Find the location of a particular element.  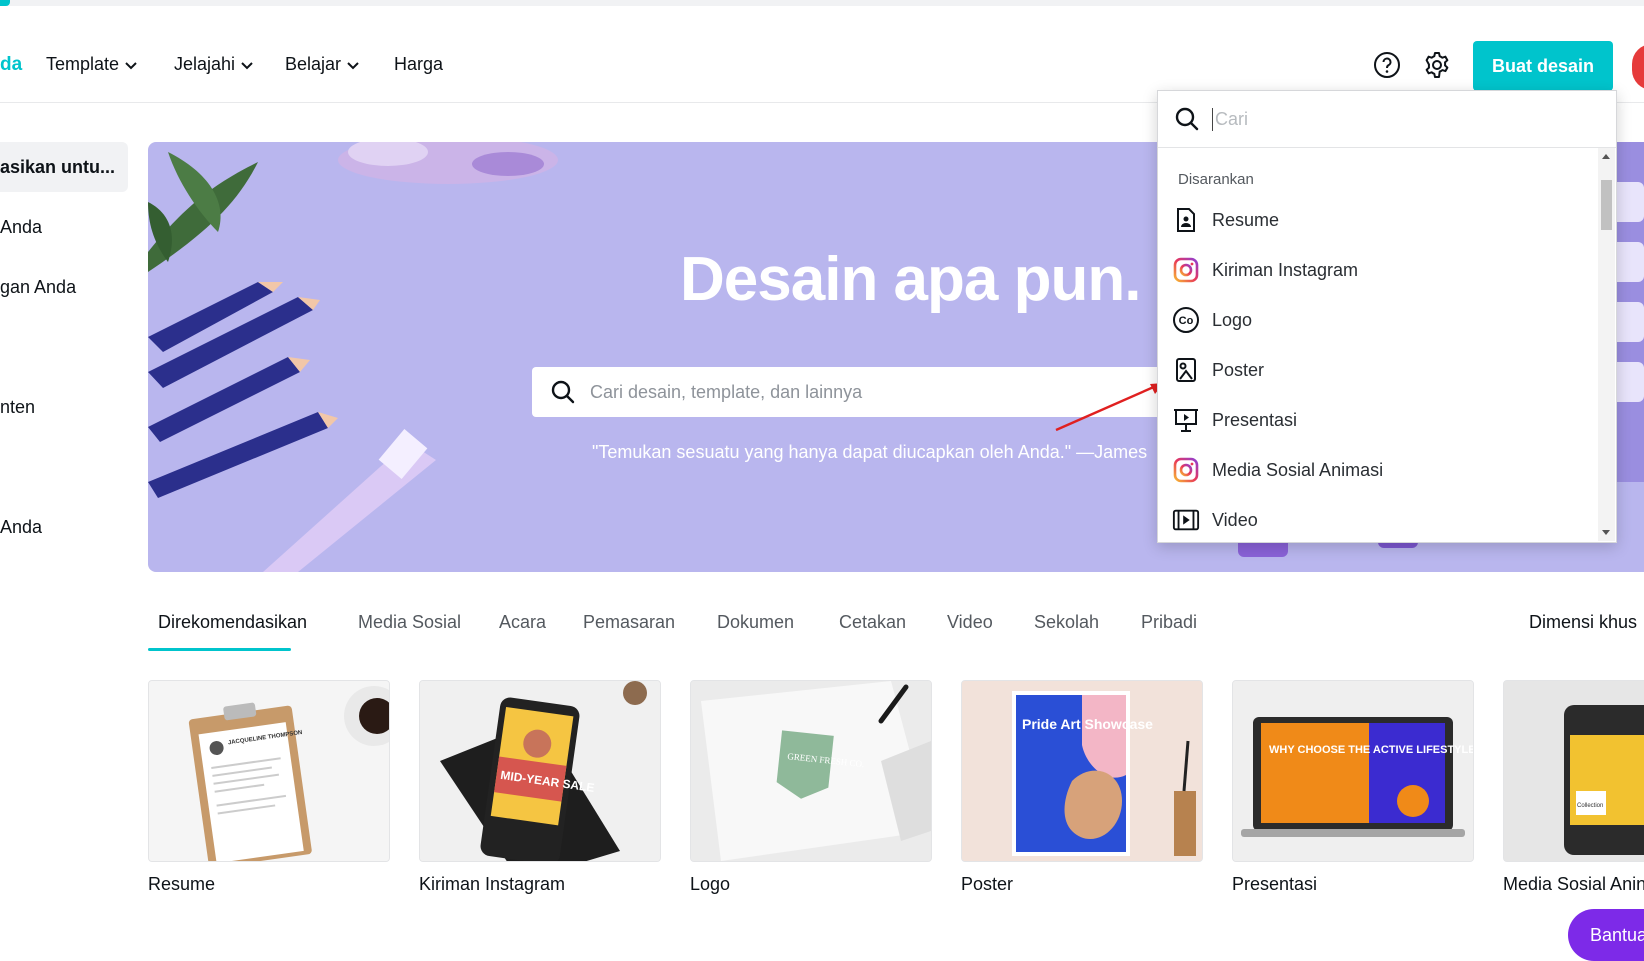

logo-co-icon: Co is located at coordinates (1186, 320).